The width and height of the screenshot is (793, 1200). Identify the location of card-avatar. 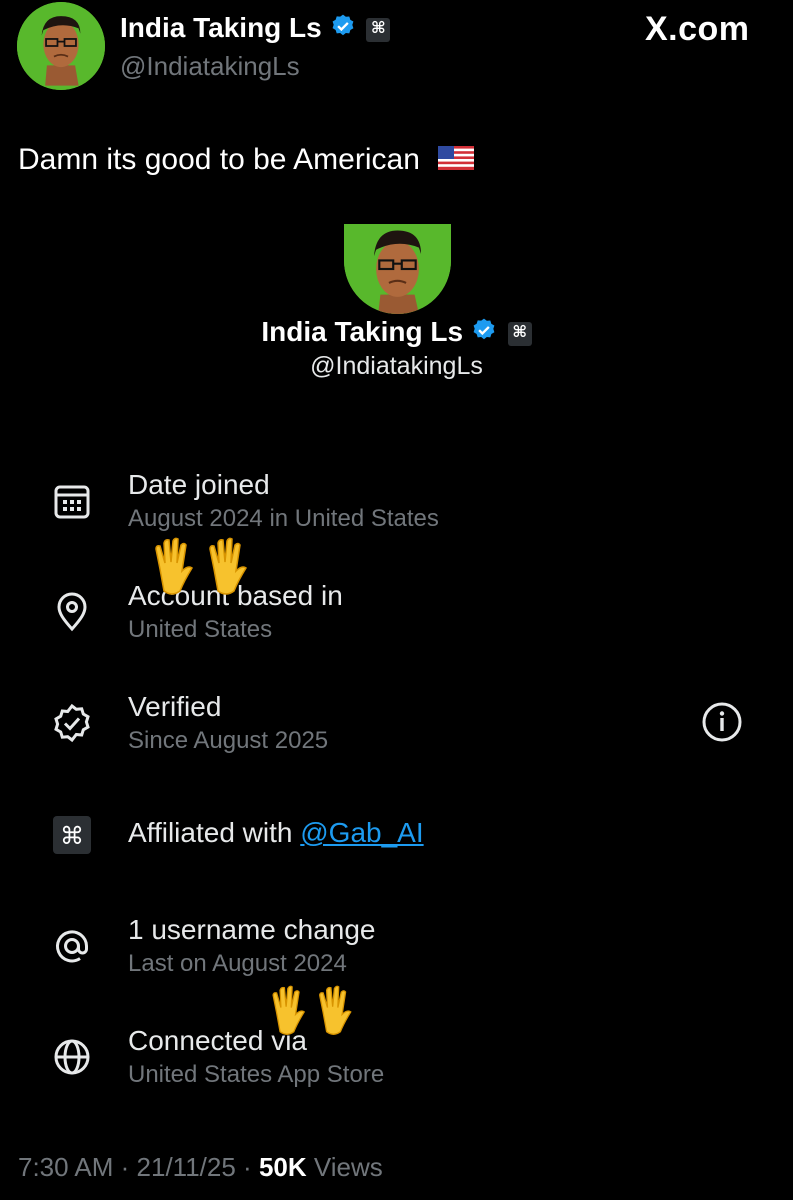
(397, 269).